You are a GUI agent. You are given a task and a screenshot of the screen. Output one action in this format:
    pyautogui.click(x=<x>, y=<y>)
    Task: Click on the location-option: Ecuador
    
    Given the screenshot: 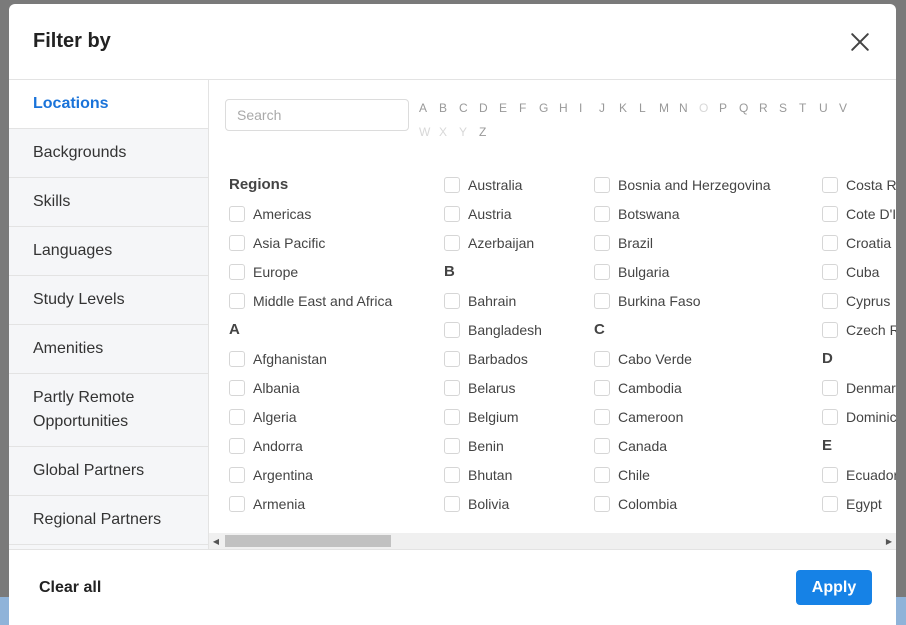 What is the action you would take?
    pyautogui.click(x=859, y=474)
    